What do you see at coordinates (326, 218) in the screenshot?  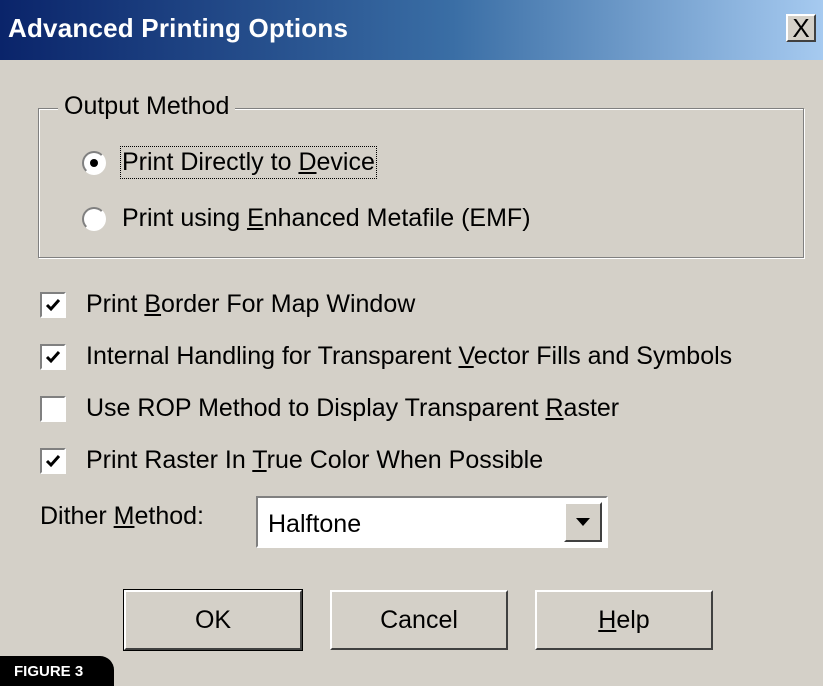 I see `radio-print-emf-label: Print using Enhanced Metafile (EMF)` at bounding box center [326, 218].